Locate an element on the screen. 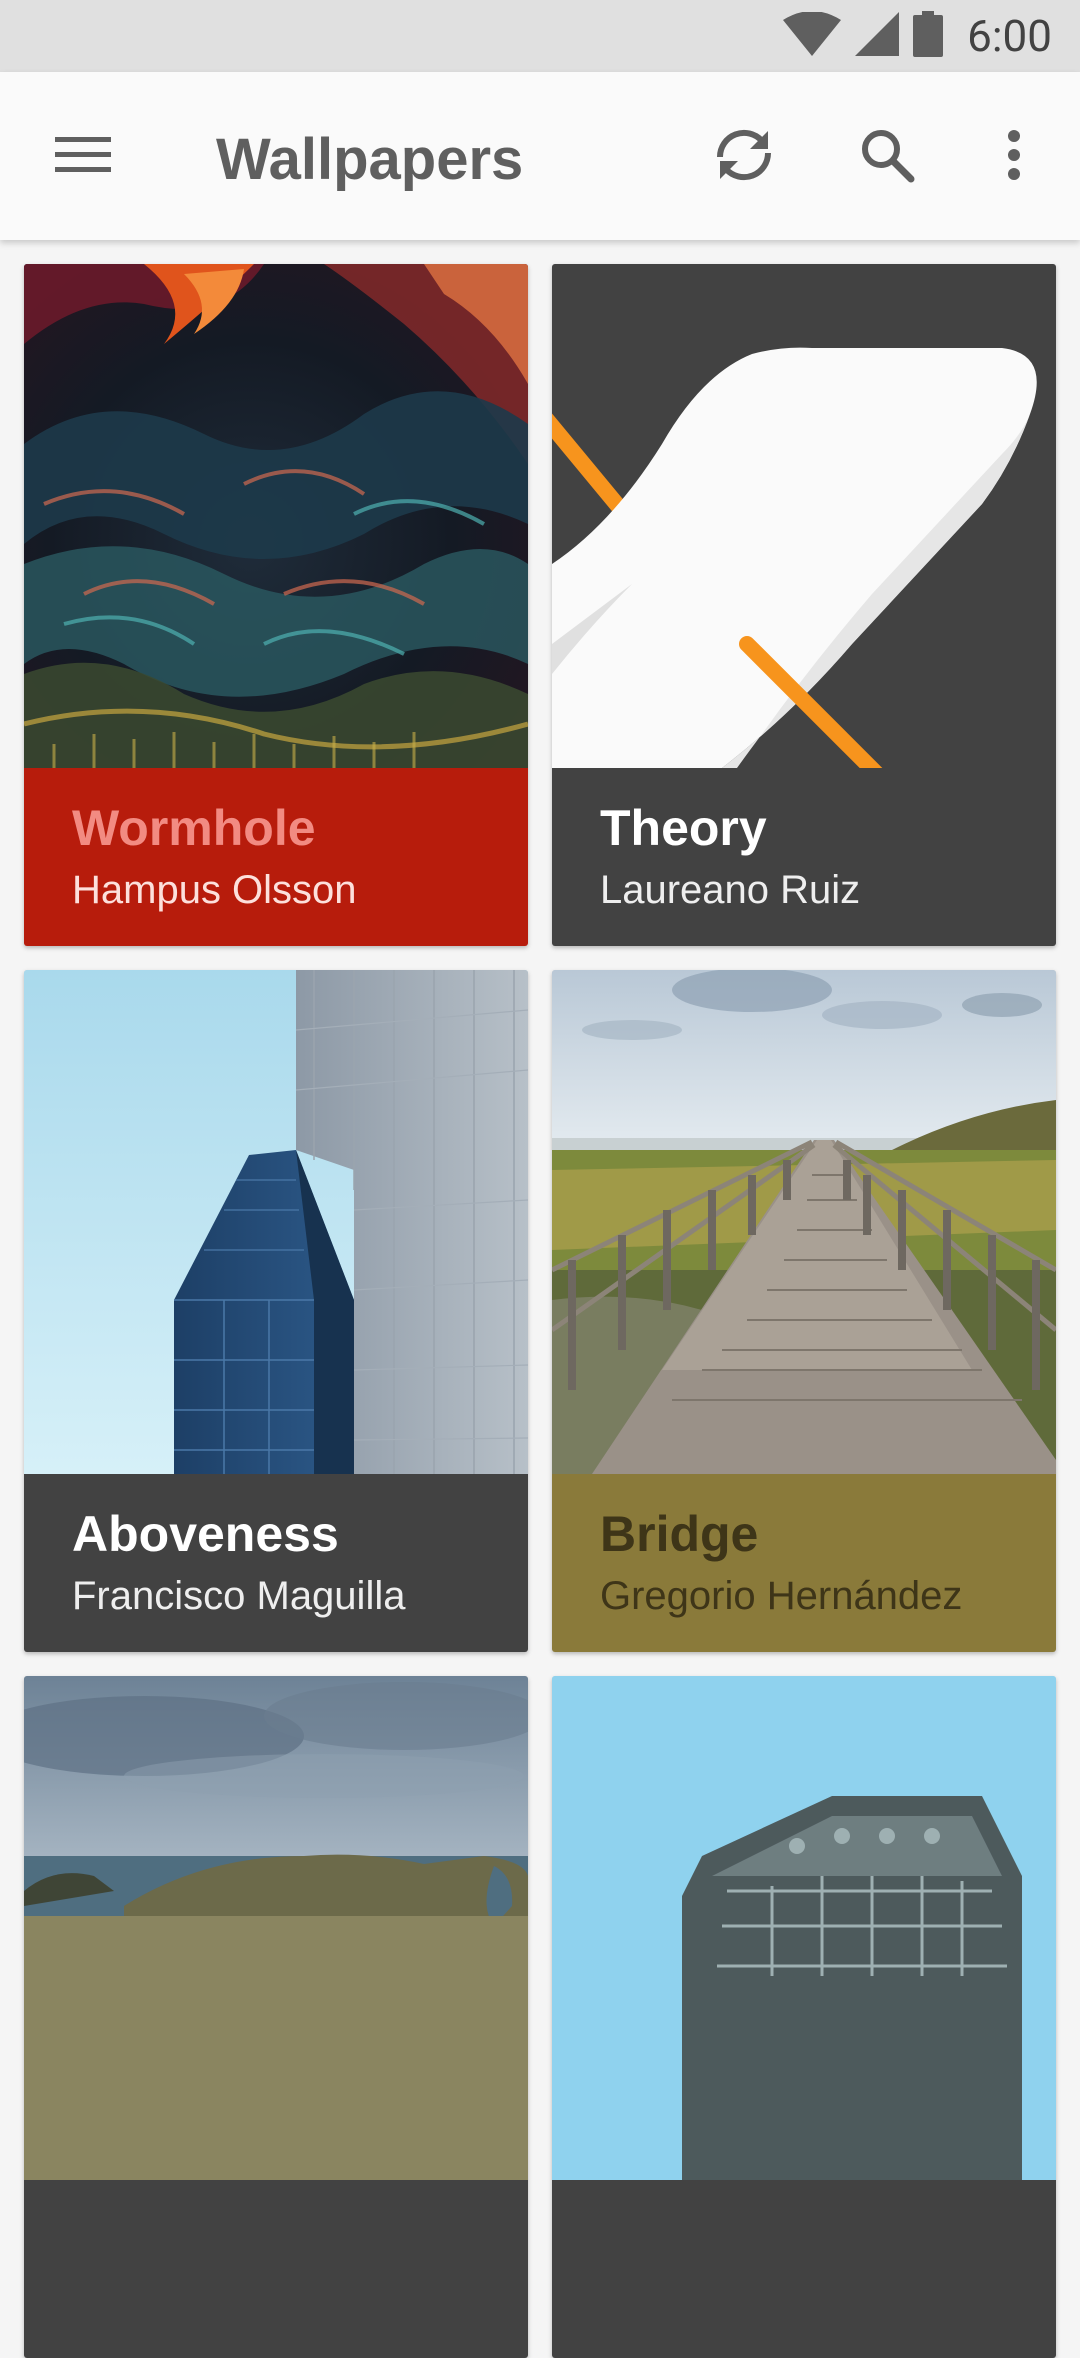  search-button is located at coordinates (887, 157).